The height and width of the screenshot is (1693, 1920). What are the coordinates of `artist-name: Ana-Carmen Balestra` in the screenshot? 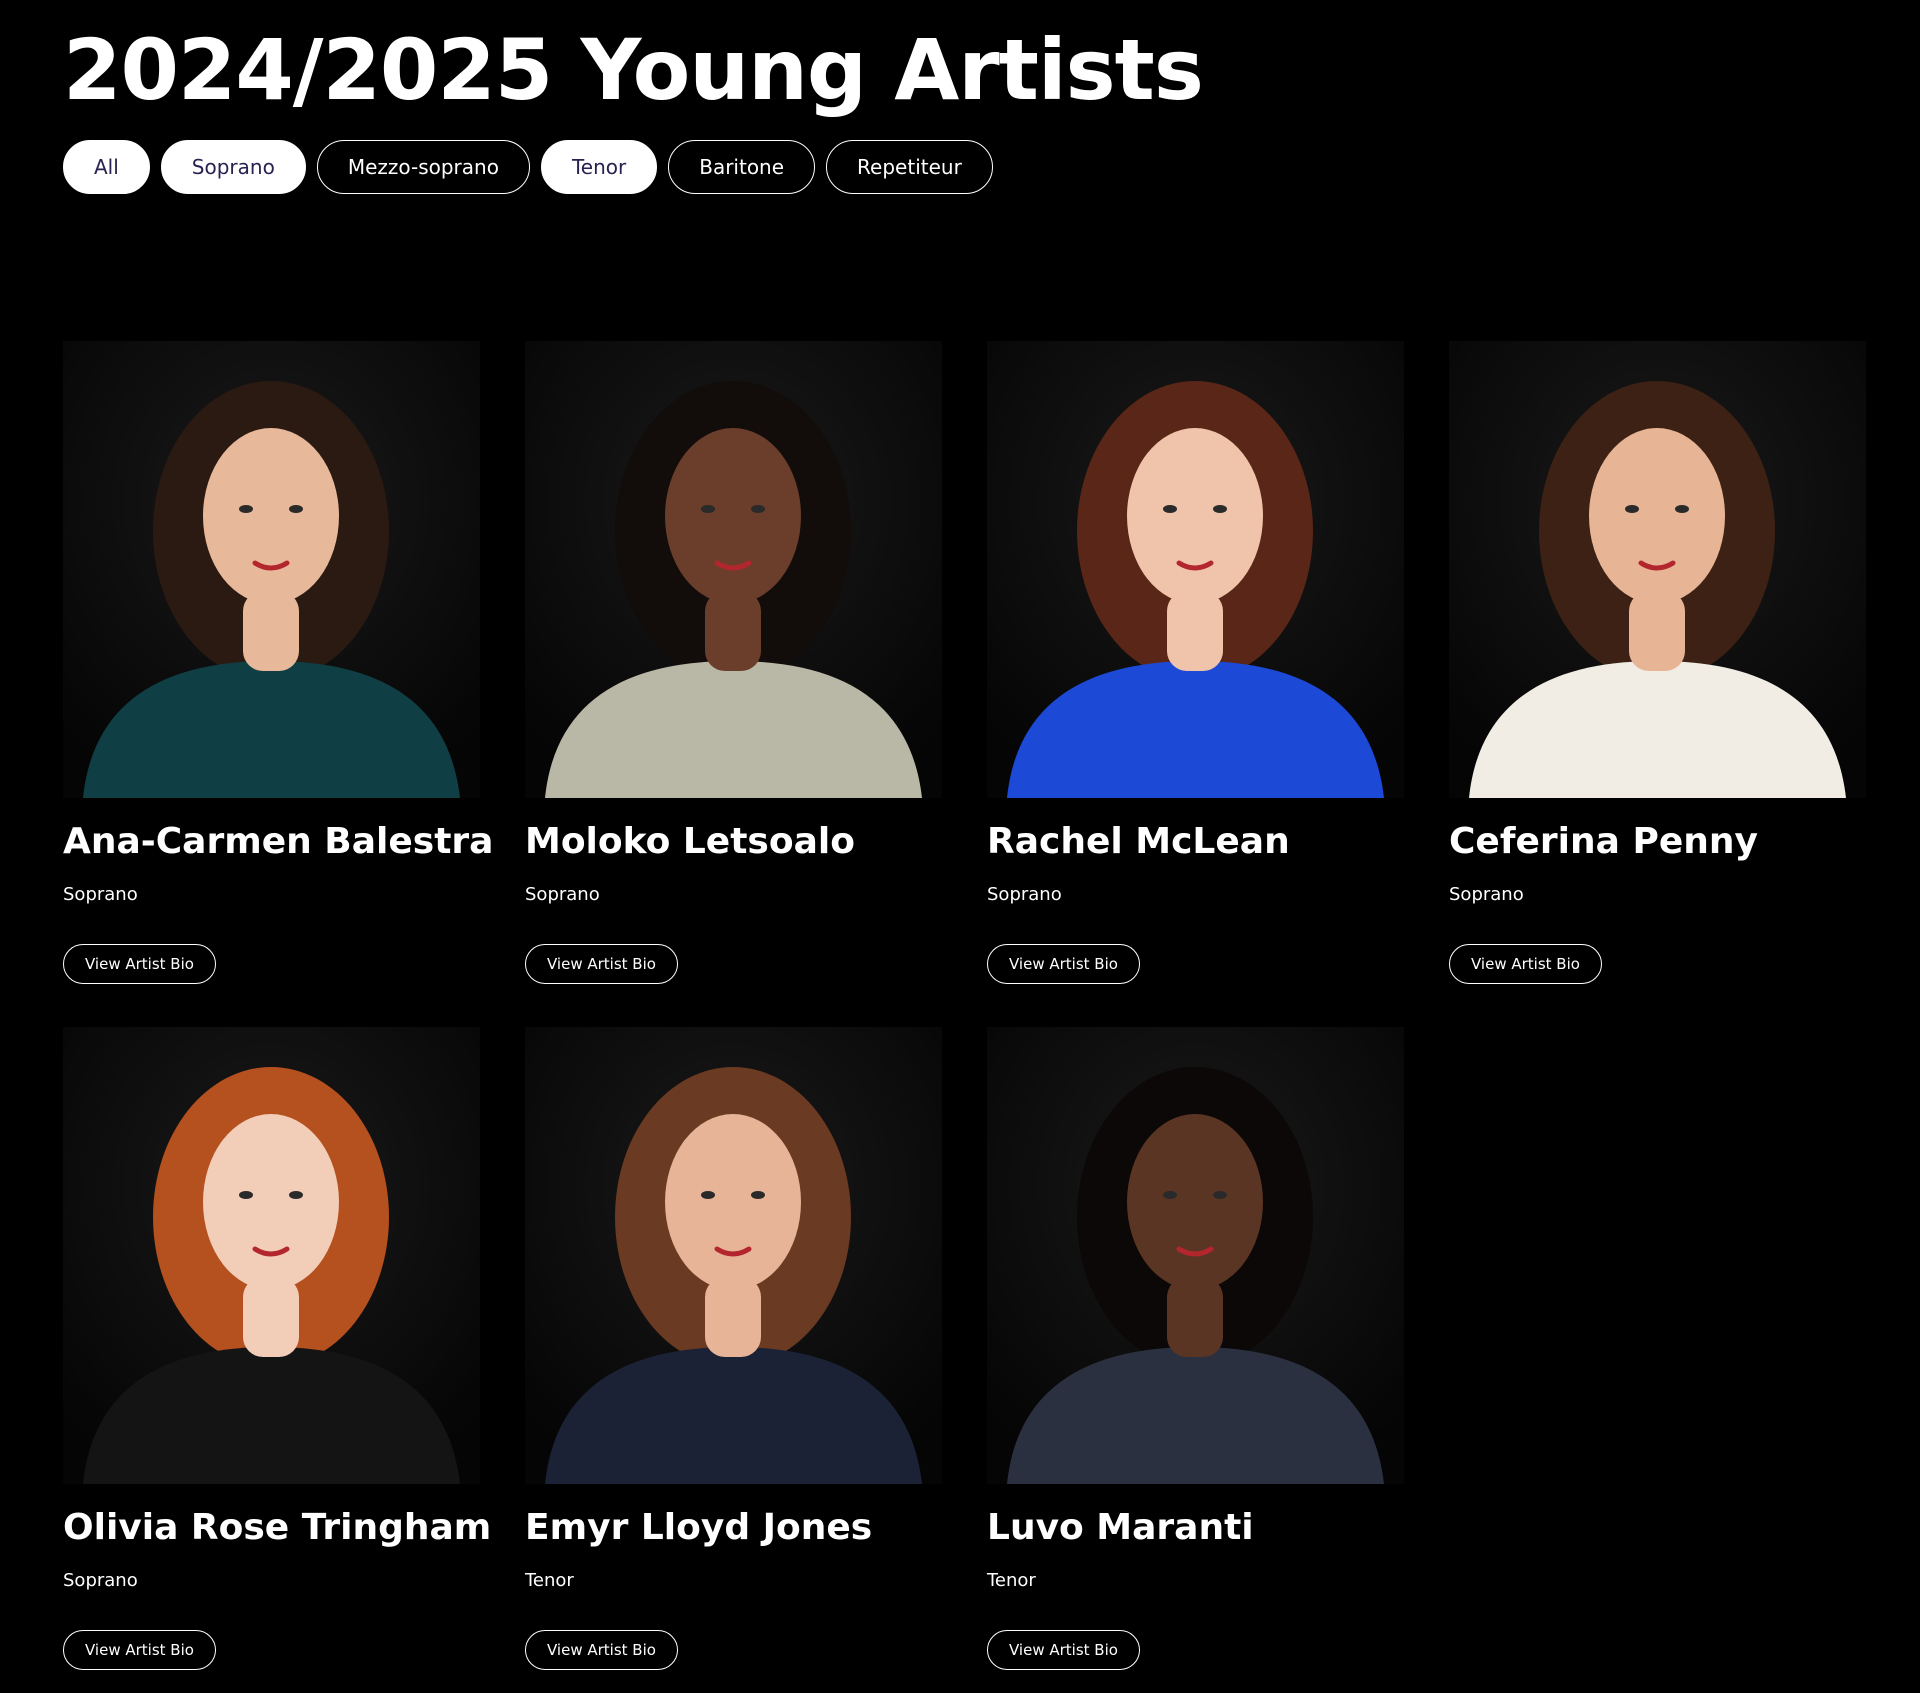 It's located at (278, 841).